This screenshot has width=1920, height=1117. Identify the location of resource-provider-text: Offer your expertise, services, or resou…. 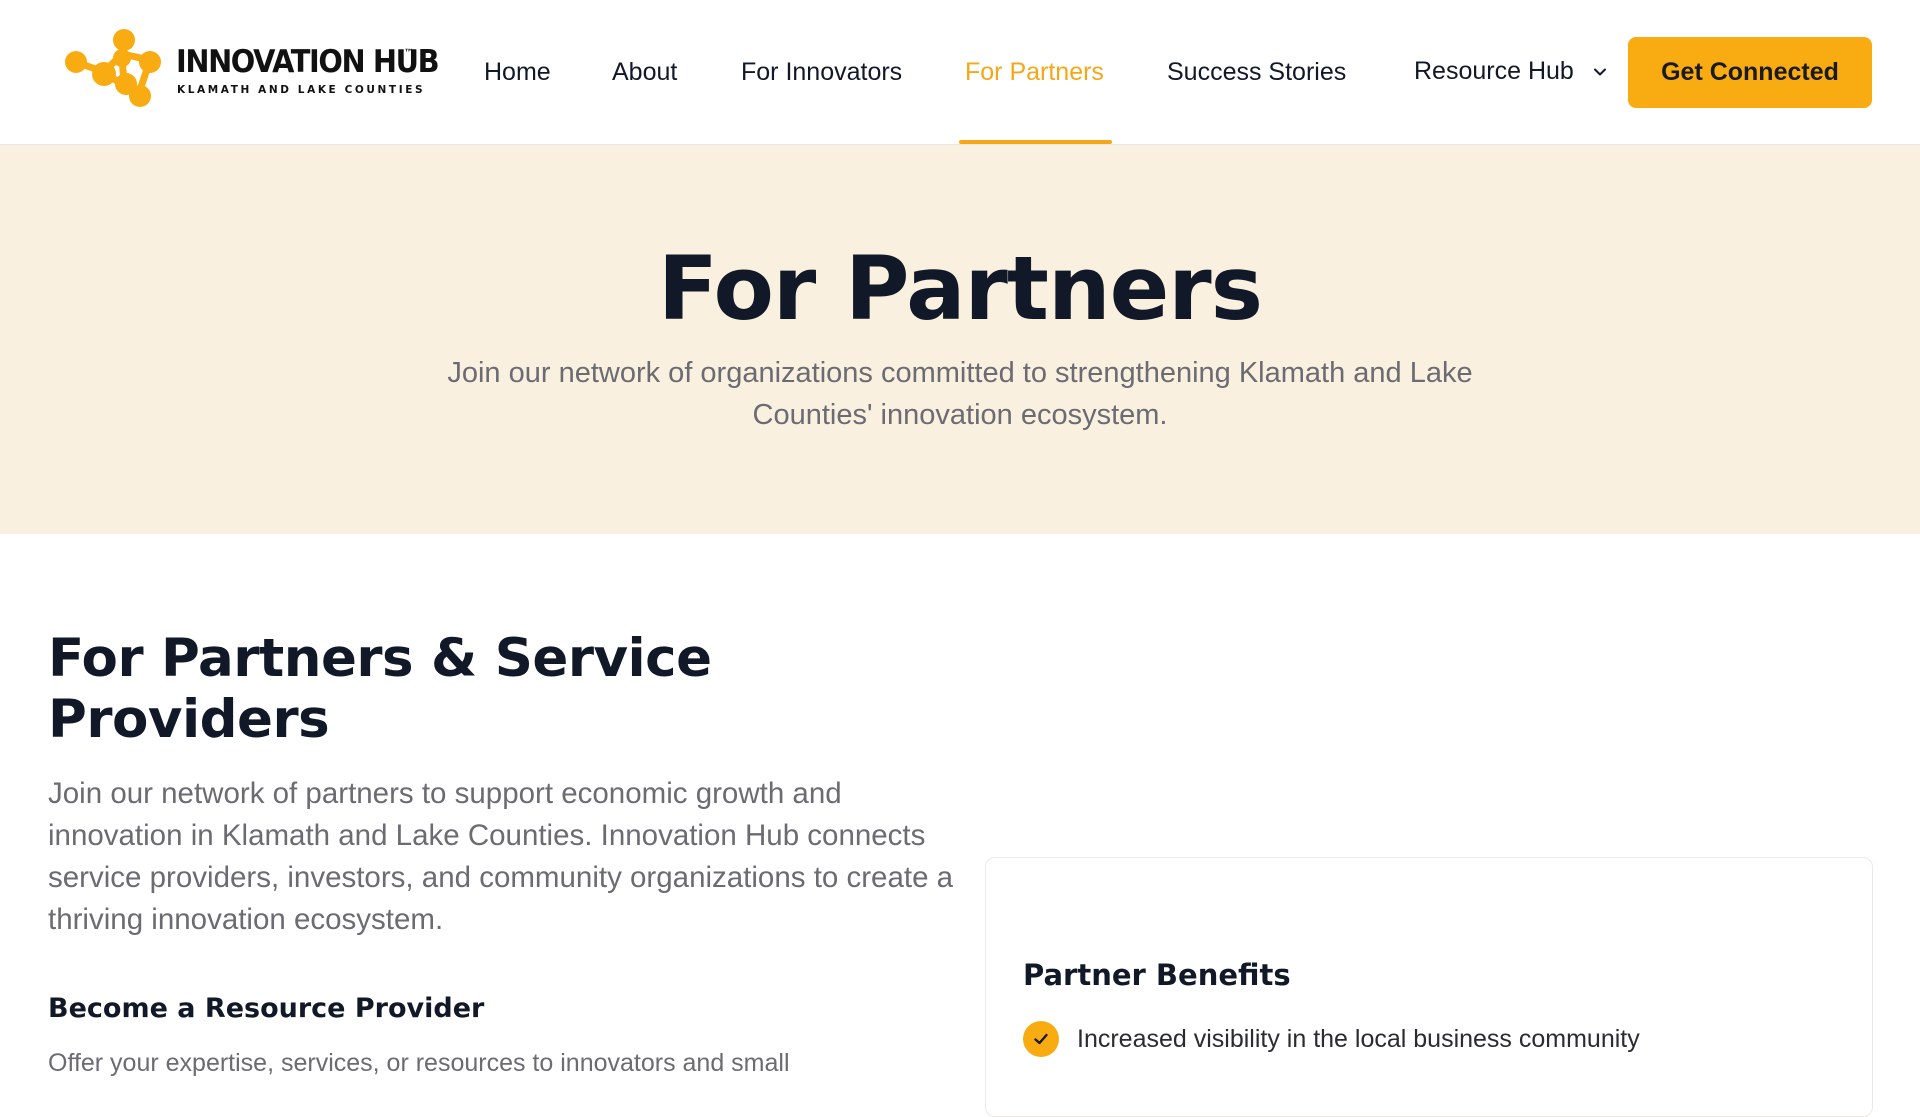
(419, 1063).